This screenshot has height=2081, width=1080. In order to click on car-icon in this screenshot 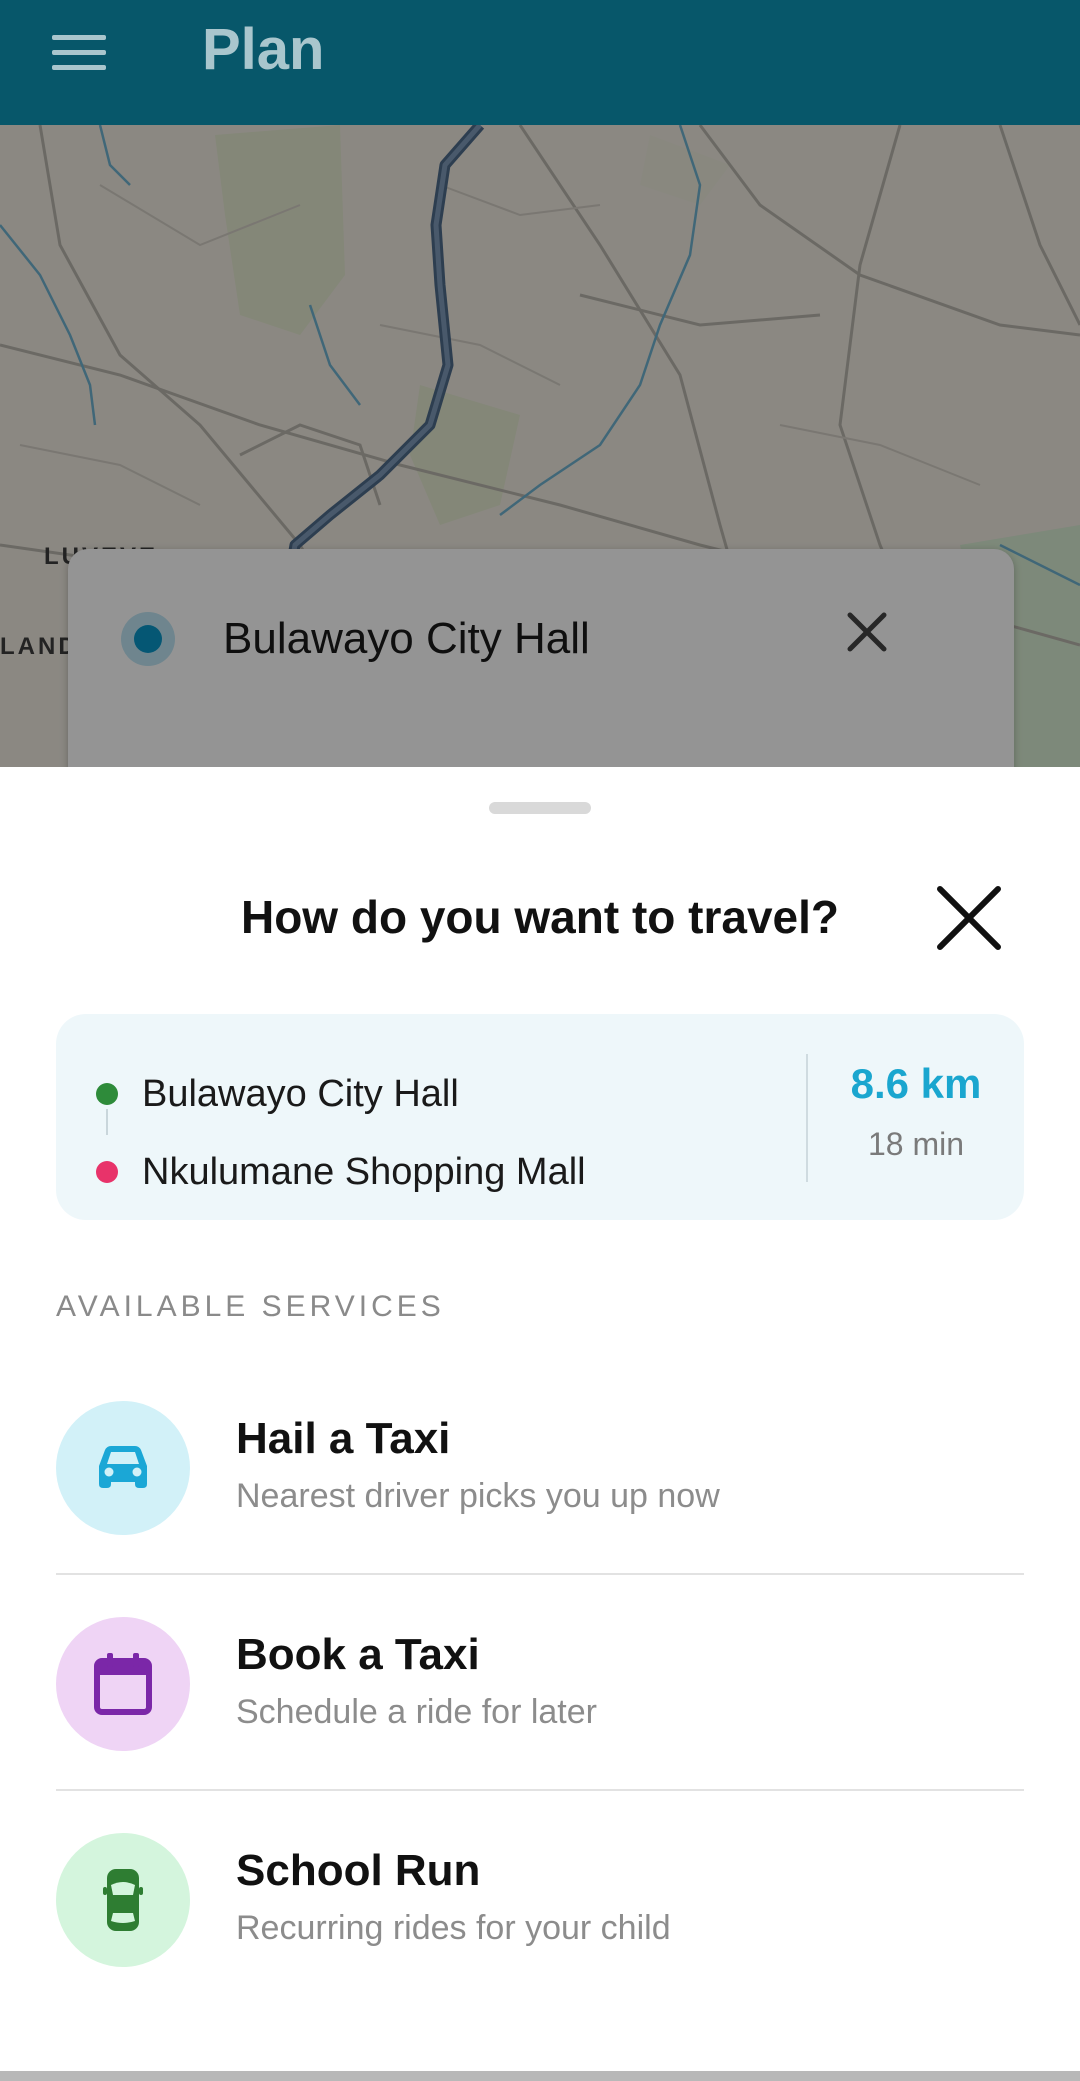, I will do `click(123, 1467)`.